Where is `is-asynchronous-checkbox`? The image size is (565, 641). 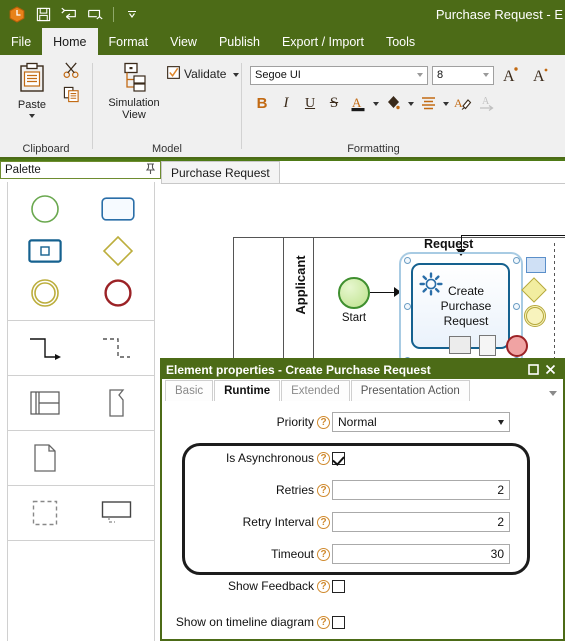
is-asynchronous-checkbox is located at coordinates (338, 458).